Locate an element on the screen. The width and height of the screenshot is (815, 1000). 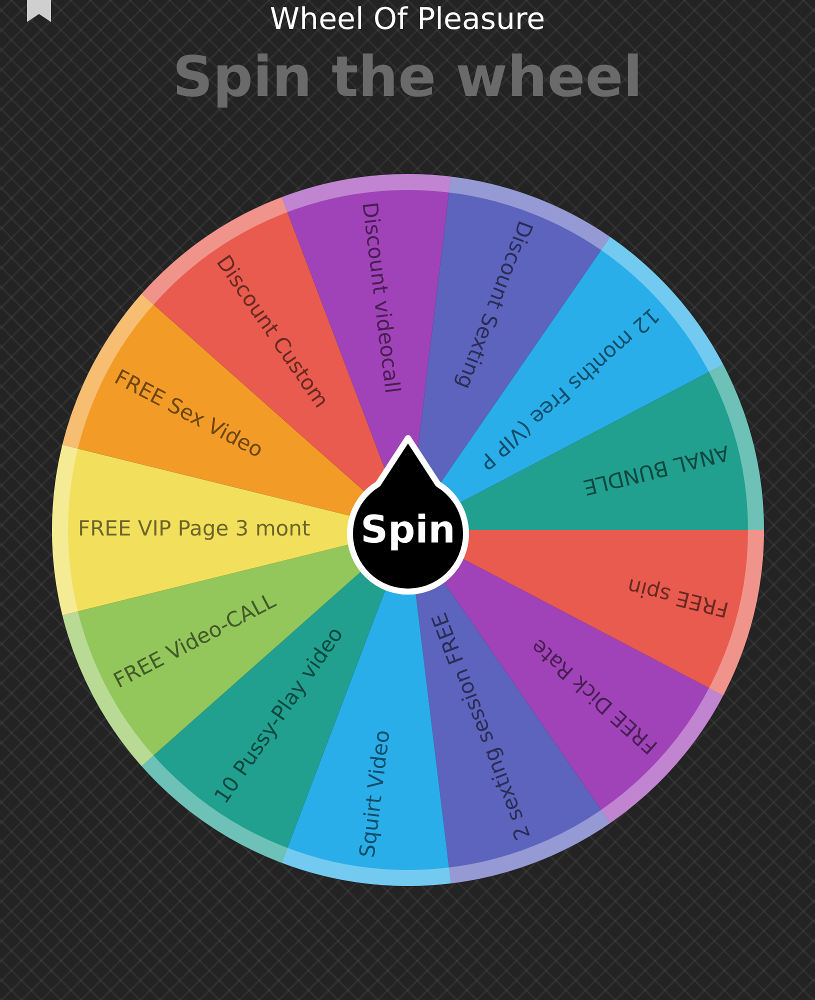
segment-label: Discount videocall is located at coordinates (380, 297).